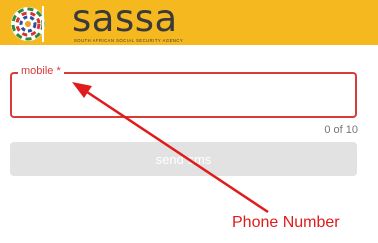 The height and width of the screenshot is (243, 378). I want to click on mobile-input, so click(184, 96).